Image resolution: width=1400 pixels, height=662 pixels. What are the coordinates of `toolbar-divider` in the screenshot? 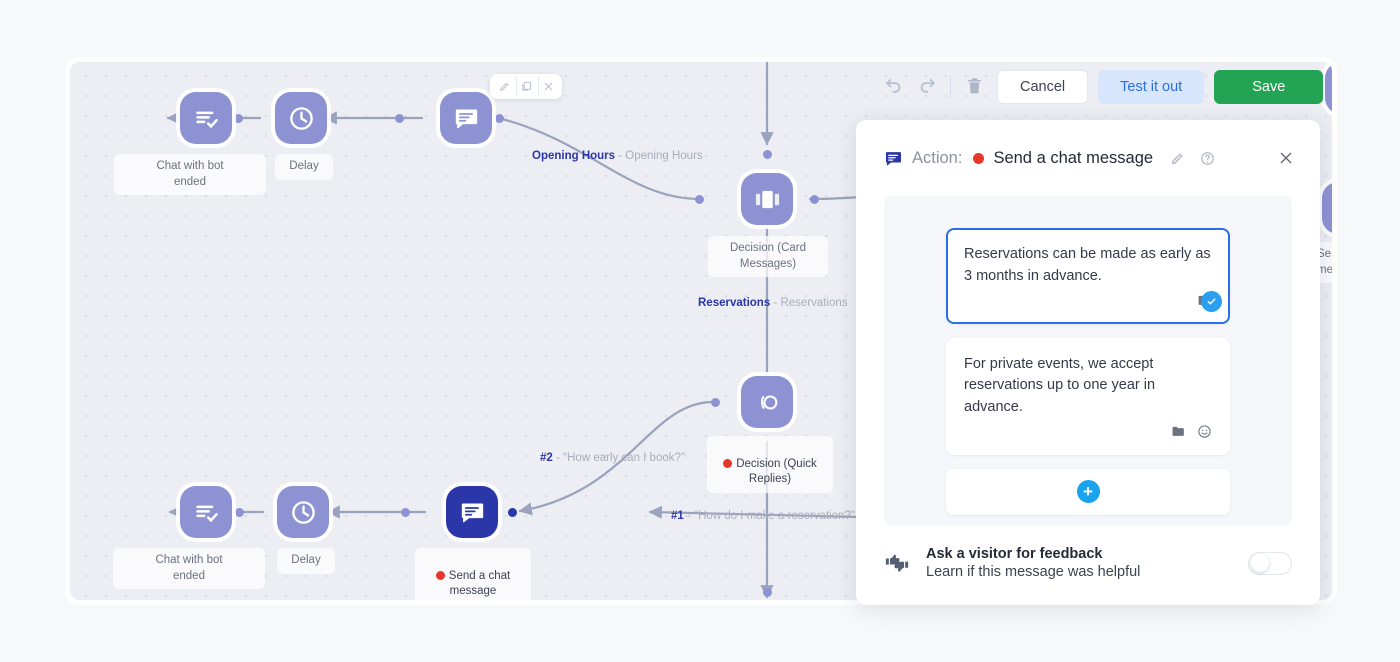 It's located at (950, 87).